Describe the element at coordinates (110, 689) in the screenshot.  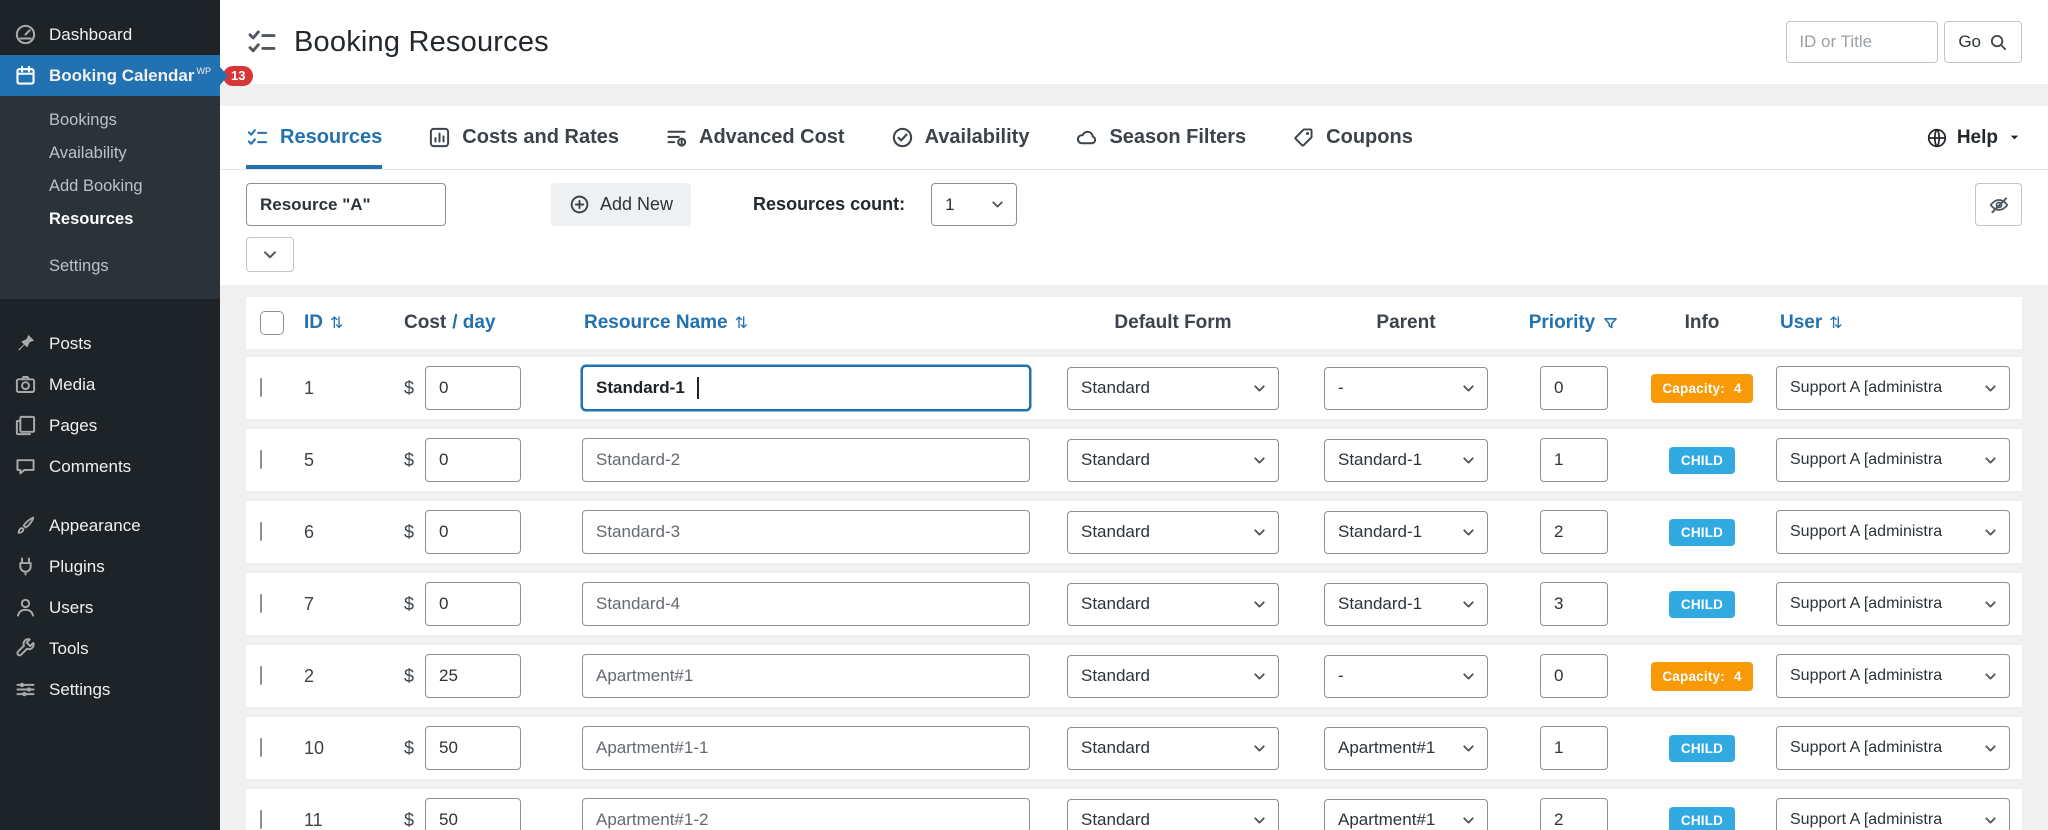
I see `sidebar-item-settings: Settings` at that location.